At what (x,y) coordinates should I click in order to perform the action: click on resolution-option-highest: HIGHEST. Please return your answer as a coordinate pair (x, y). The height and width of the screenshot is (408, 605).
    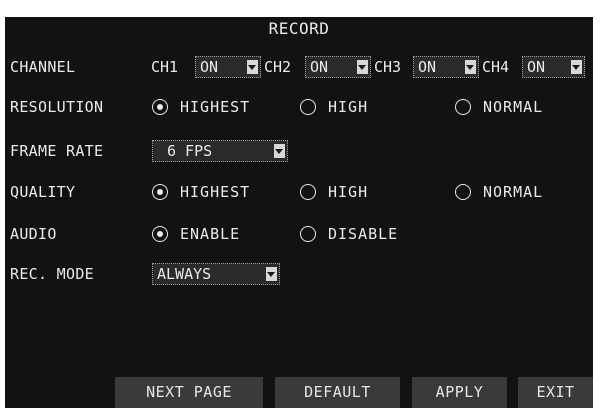
    Looking at the image, I should click on (222, 107).